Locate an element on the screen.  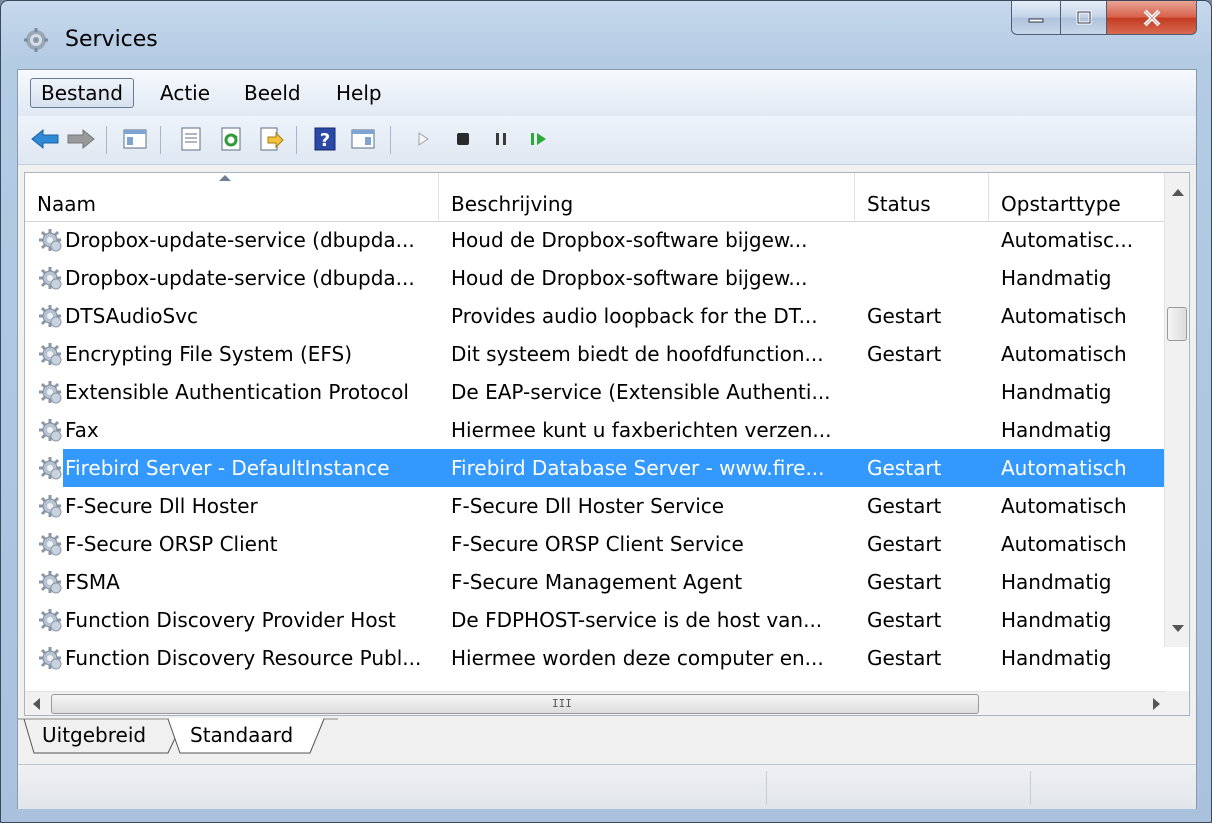
export-list-button is located at coordinates (271, 139).